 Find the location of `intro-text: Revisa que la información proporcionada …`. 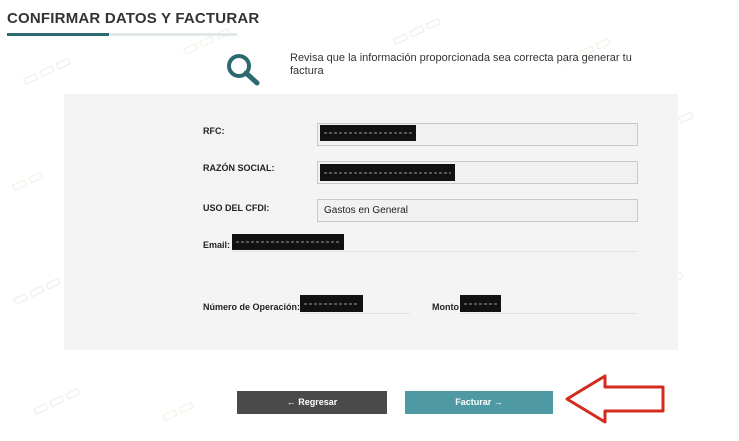

intro-text: Revisa que la información proporcionada … is located at coordinates (461, 64).